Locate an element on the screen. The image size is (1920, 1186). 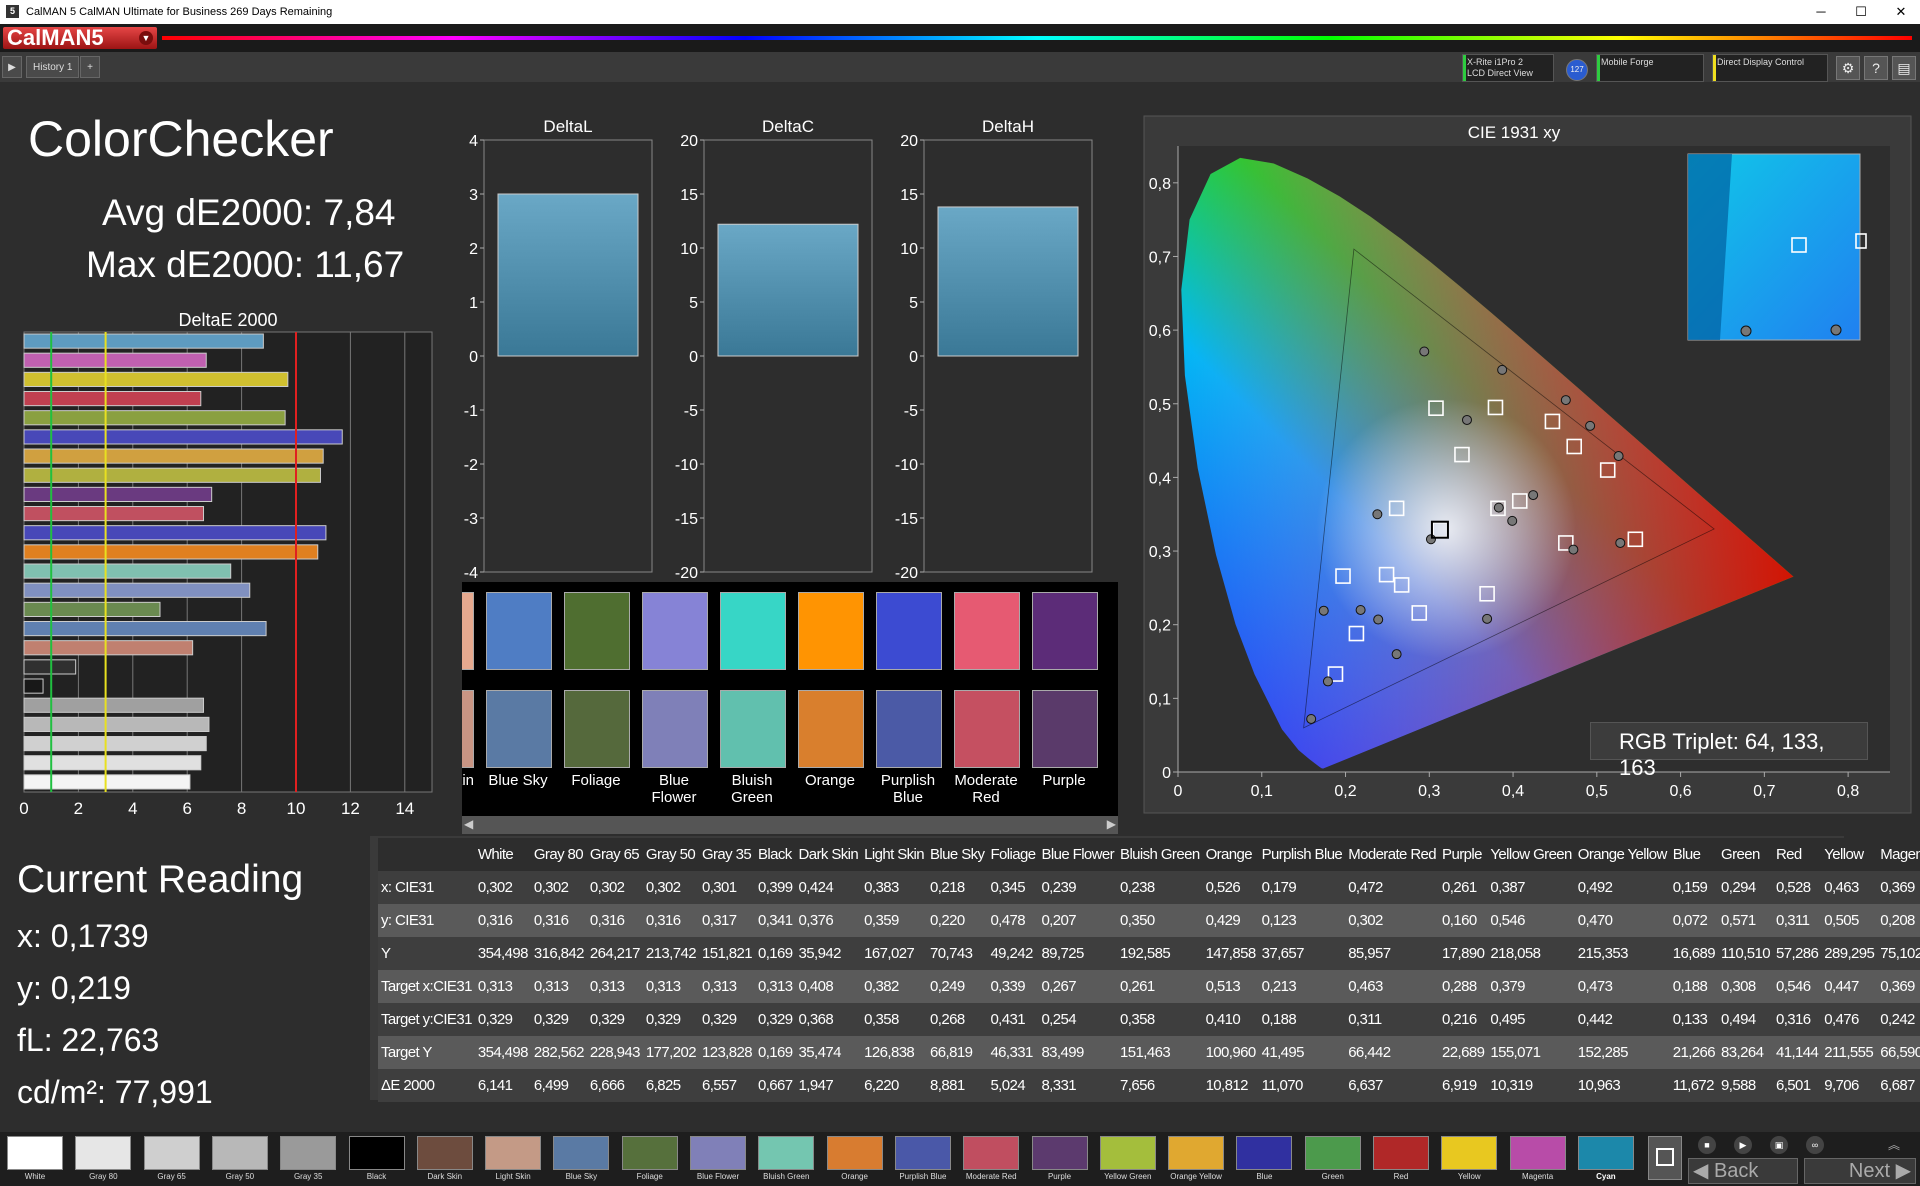
swatch-button: Dark Skin is located at coordinates (445, 1160).